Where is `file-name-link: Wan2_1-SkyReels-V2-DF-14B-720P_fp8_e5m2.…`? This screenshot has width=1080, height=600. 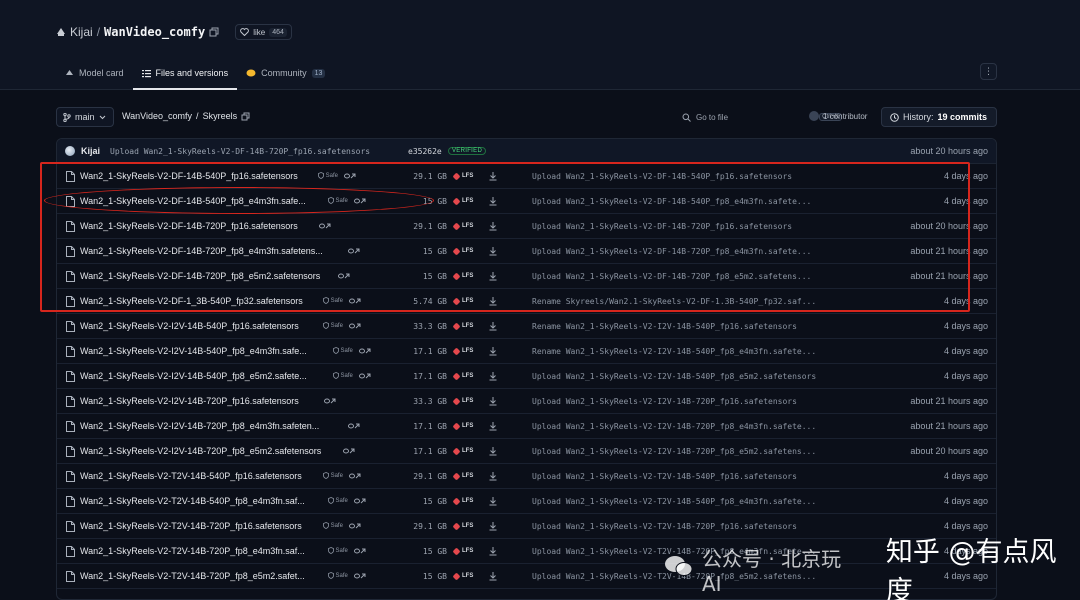
file-name-link: Wan2_1-SkyReels-V2-DF-14B-720P_fp8_e5m2.… is located at coordinates (200, 276).